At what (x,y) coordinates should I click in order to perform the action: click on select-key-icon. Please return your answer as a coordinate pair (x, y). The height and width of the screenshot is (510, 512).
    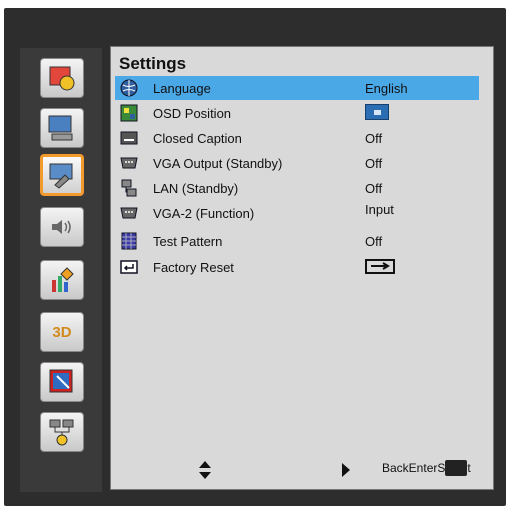
    Looking at the image, I should click on (456, 468).